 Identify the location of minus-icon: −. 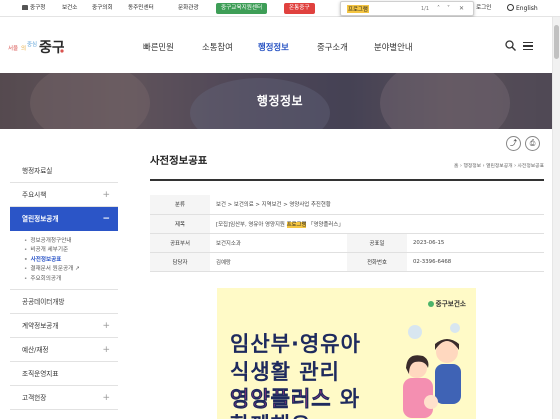
(106, 219).